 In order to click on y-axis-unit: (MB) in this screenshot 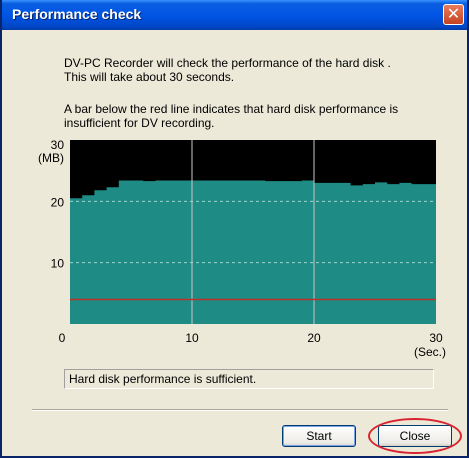, I will do `click(51, 158)`.